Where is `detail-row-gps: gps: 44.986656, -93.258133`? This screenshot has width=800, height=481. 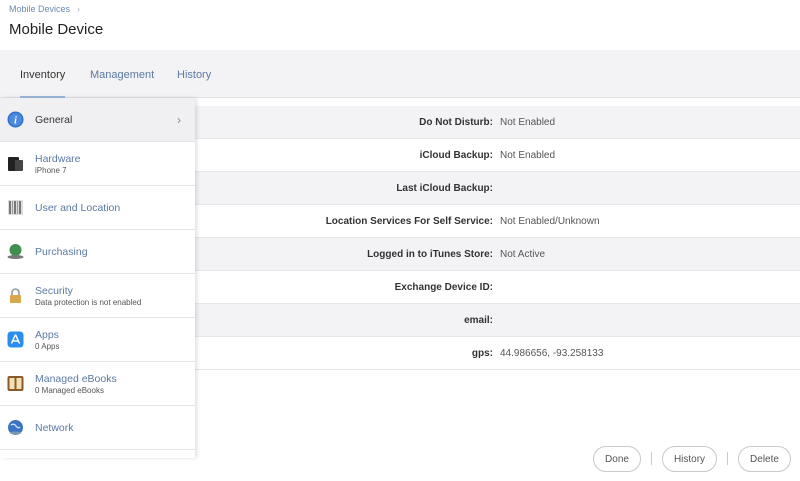 detail-row-gps: gps: 44.986656, -93.258133 is located at coordinates (497, 353).